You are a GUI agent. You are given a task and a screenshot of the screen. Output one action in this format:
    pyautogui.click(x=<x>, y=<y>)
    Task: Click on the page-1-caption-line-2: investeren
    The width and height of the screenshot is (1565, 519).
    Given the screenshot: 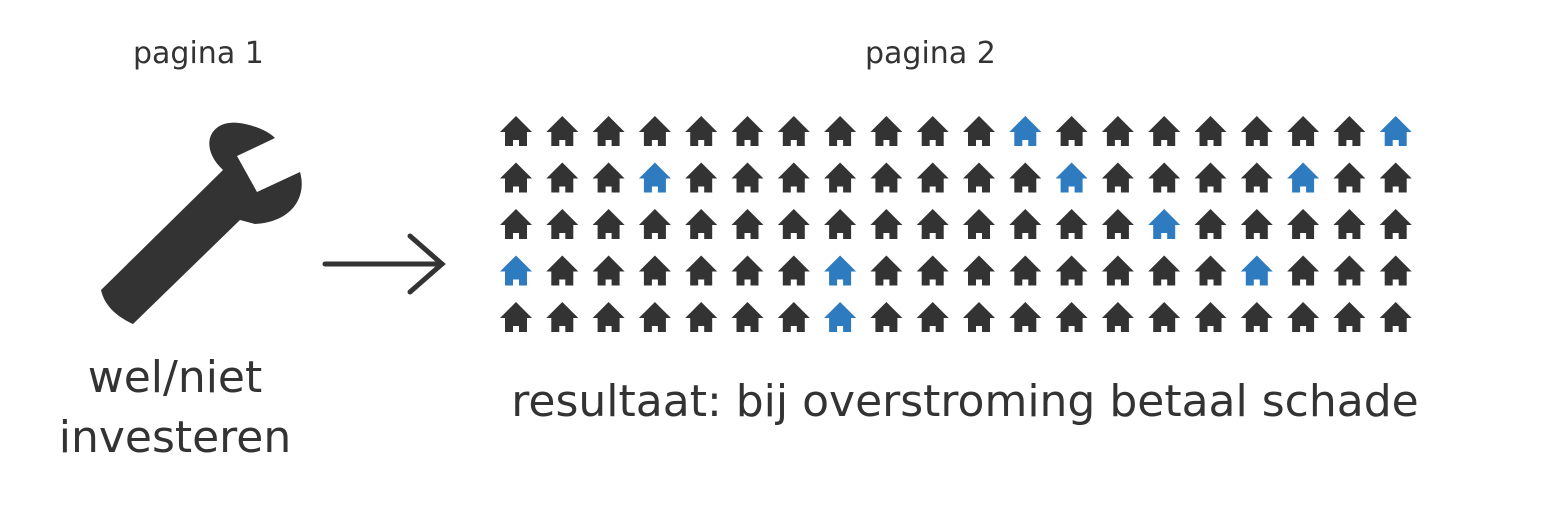 What is the action you would take?
    pyautogui.click(x=175, y=437)
    